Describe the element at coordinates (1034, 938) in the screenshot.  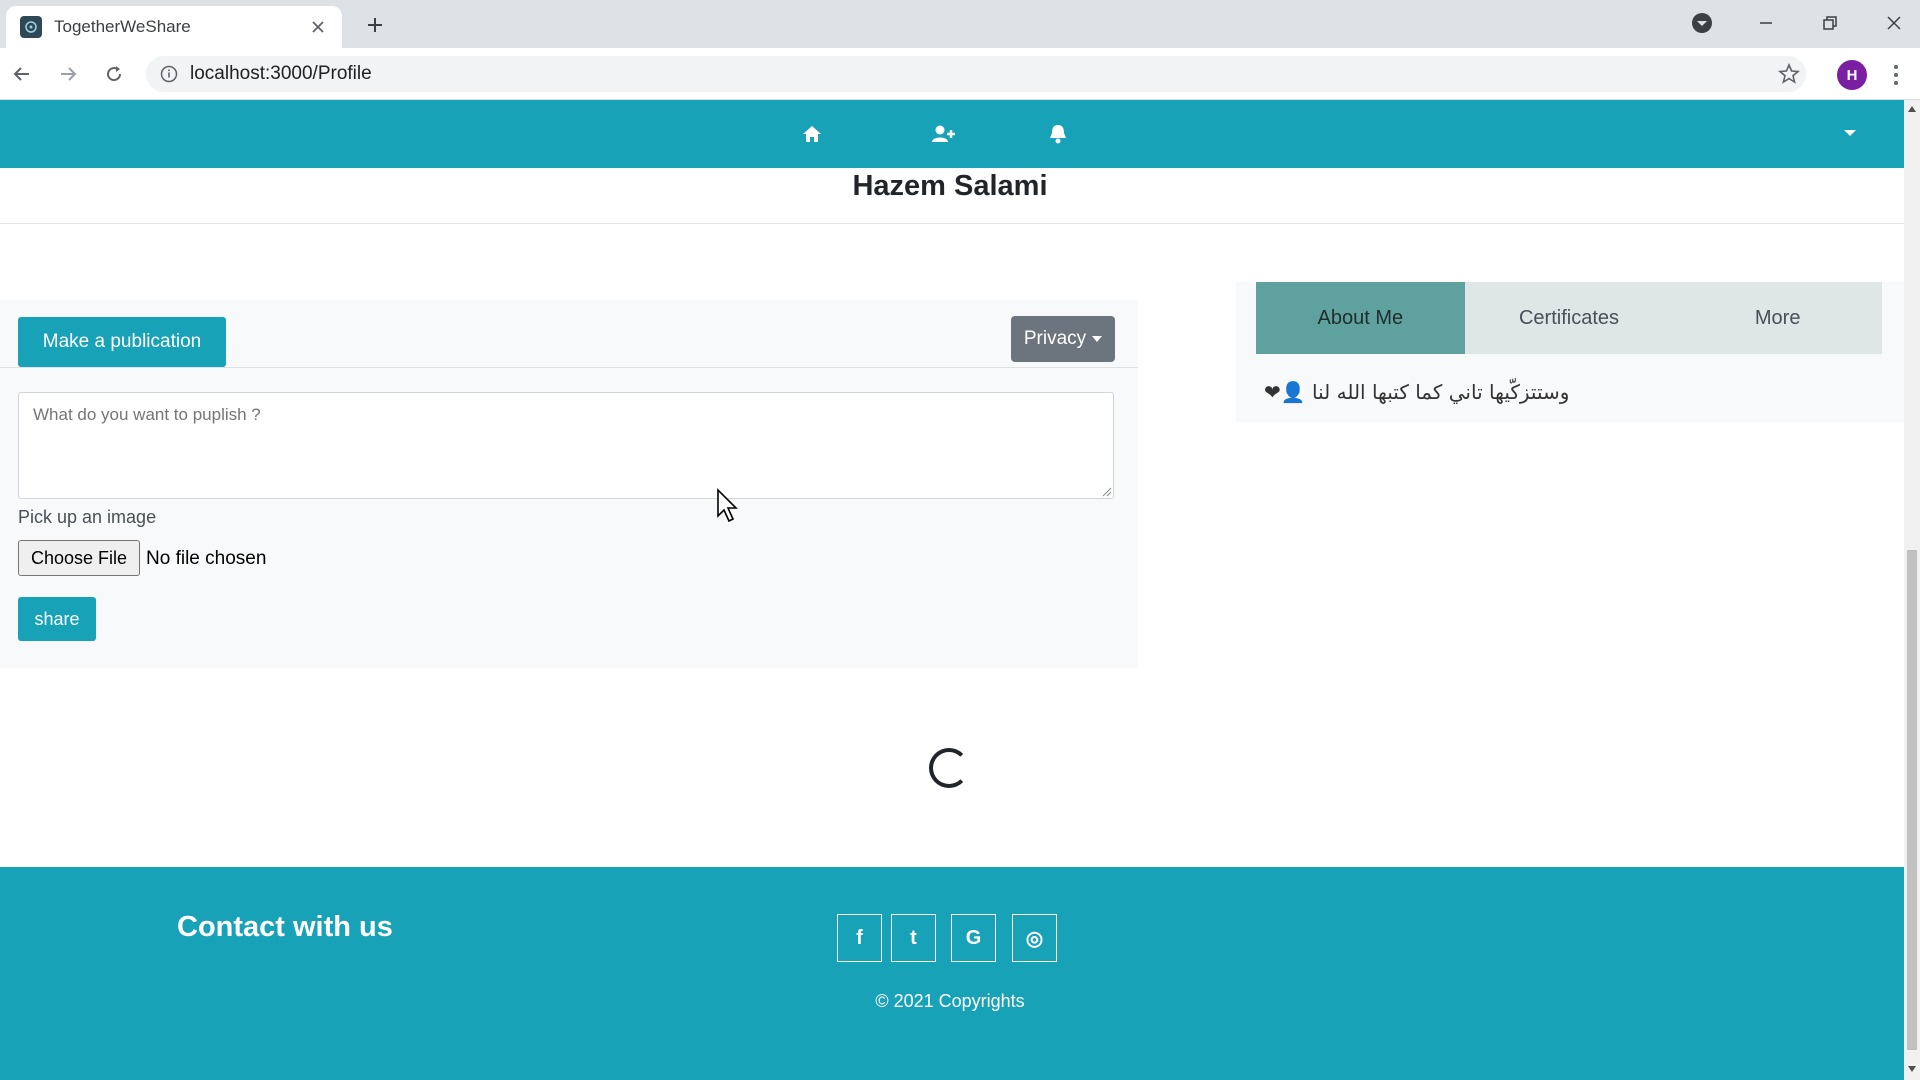
I see `instagram-icon: ◎` at that location.